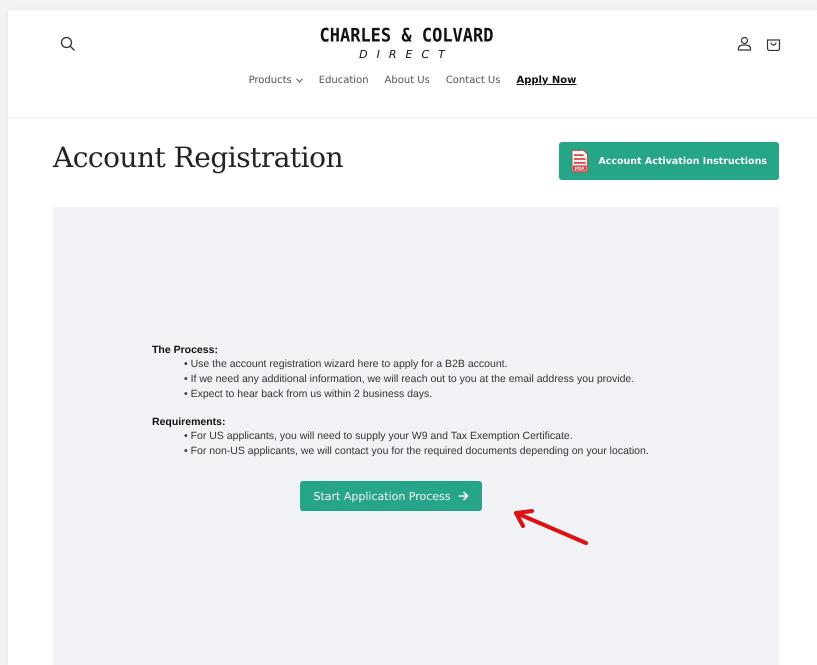  I want to click on nav-link: Products, so click(275, 80).